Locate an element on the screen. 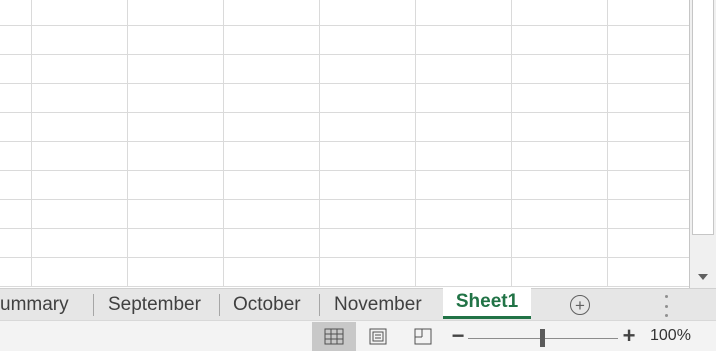 The height and width of the screenshot is (351, 716). zoom-out-button: − is located at coordinates (458, 335).